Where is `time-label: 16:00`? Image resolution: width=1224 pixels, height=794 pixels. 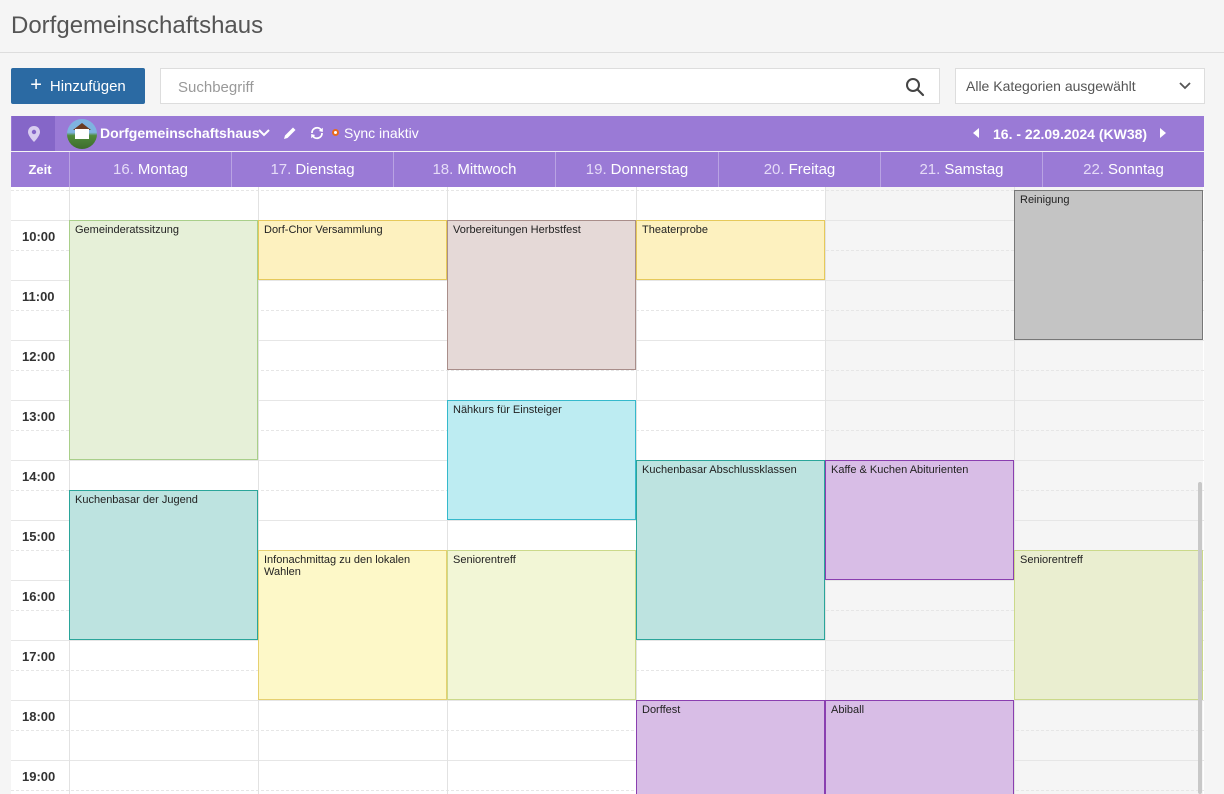 time-label: 16:00 is located at coordinates (39, 596).